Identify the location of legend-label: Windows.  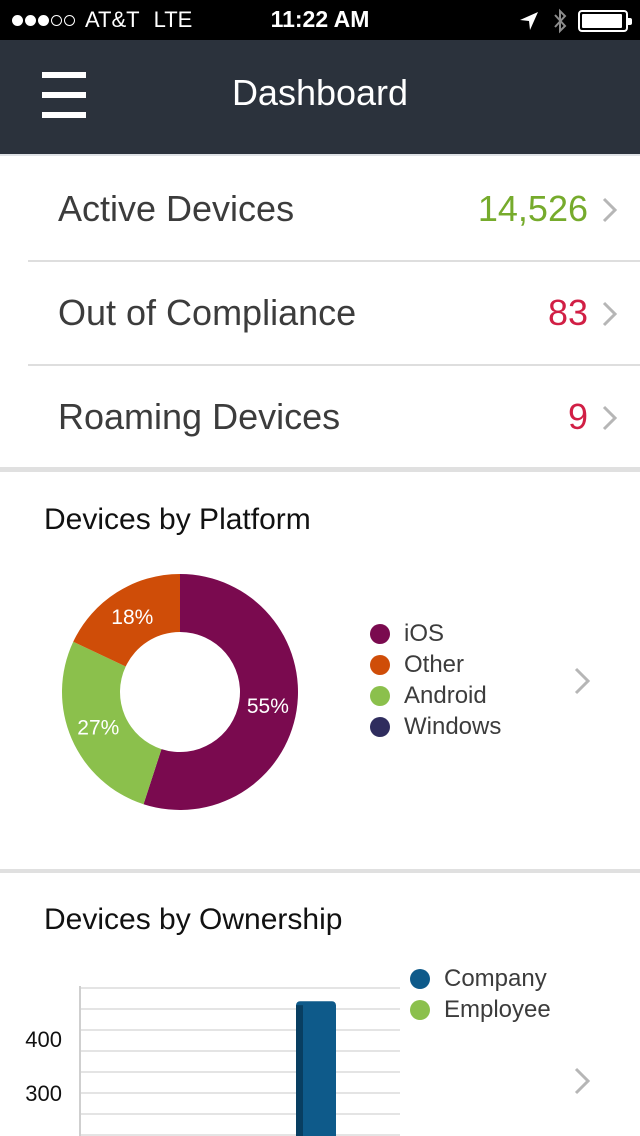
(453, 726).